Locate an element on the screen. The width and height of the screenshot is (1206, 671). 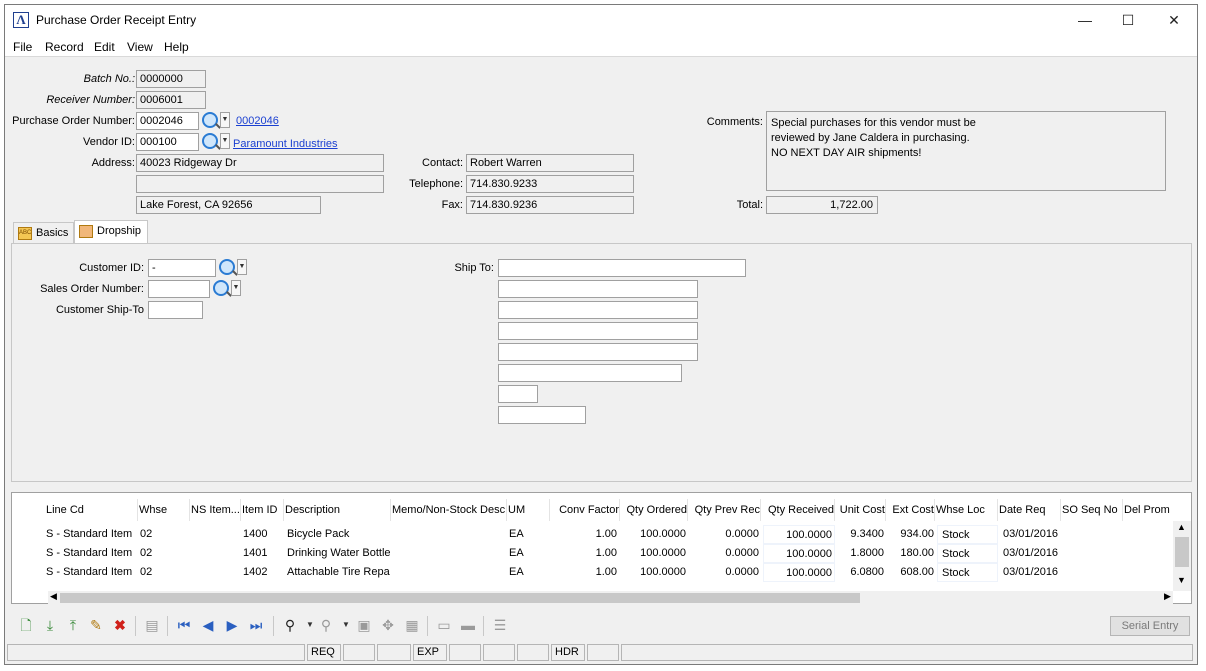
menu-view: View is located at coordinates (140, 47).